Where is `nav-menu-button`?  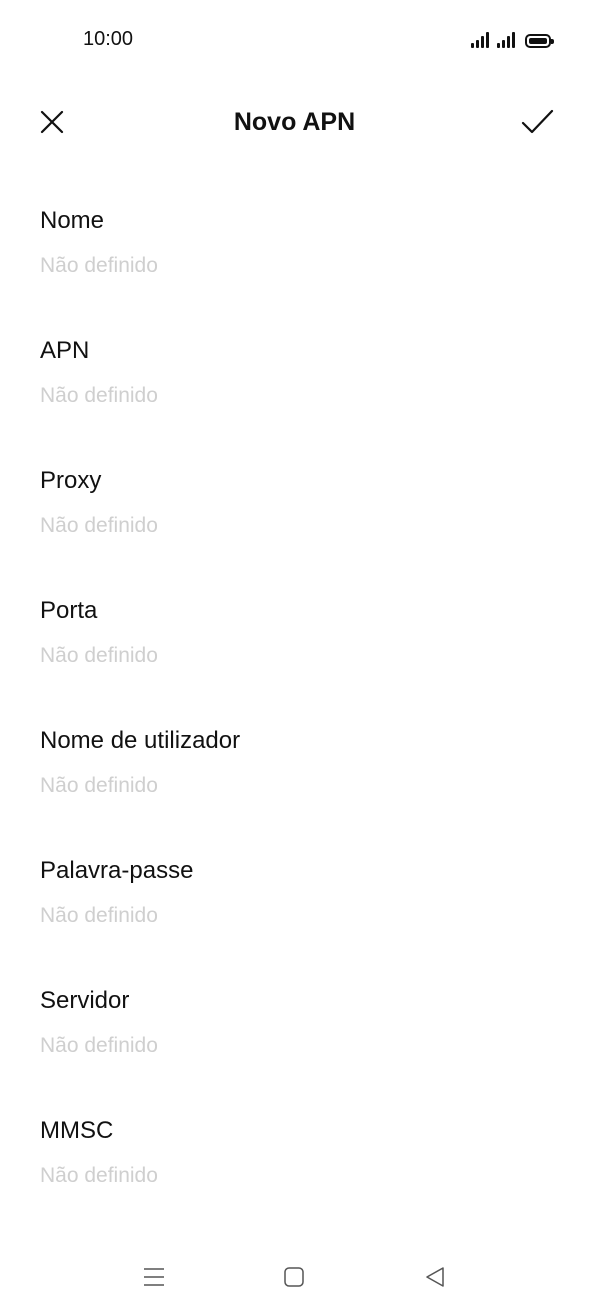
nav-menu-button is located at coordinates (154, 1277).